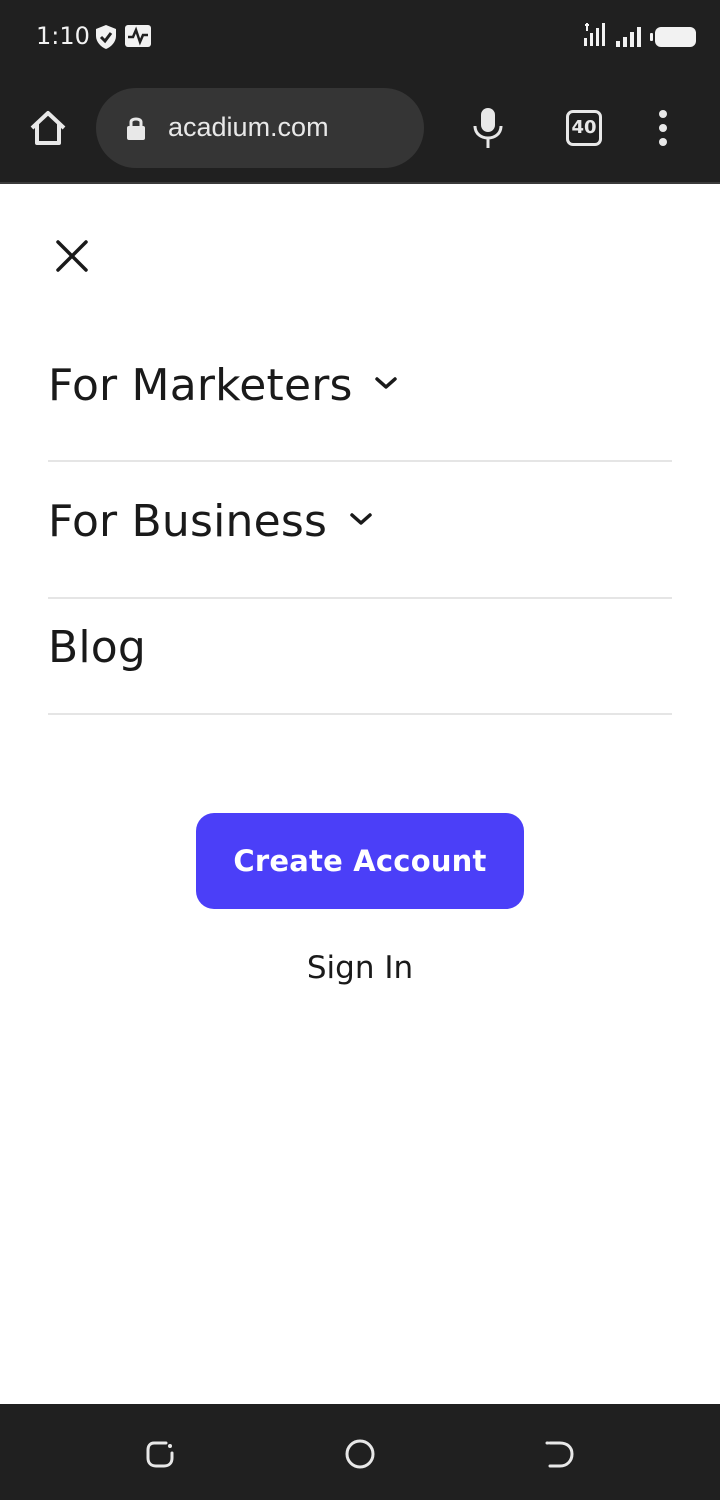  I want to click on nav-item-label: For Marketers, so click(200, 385).